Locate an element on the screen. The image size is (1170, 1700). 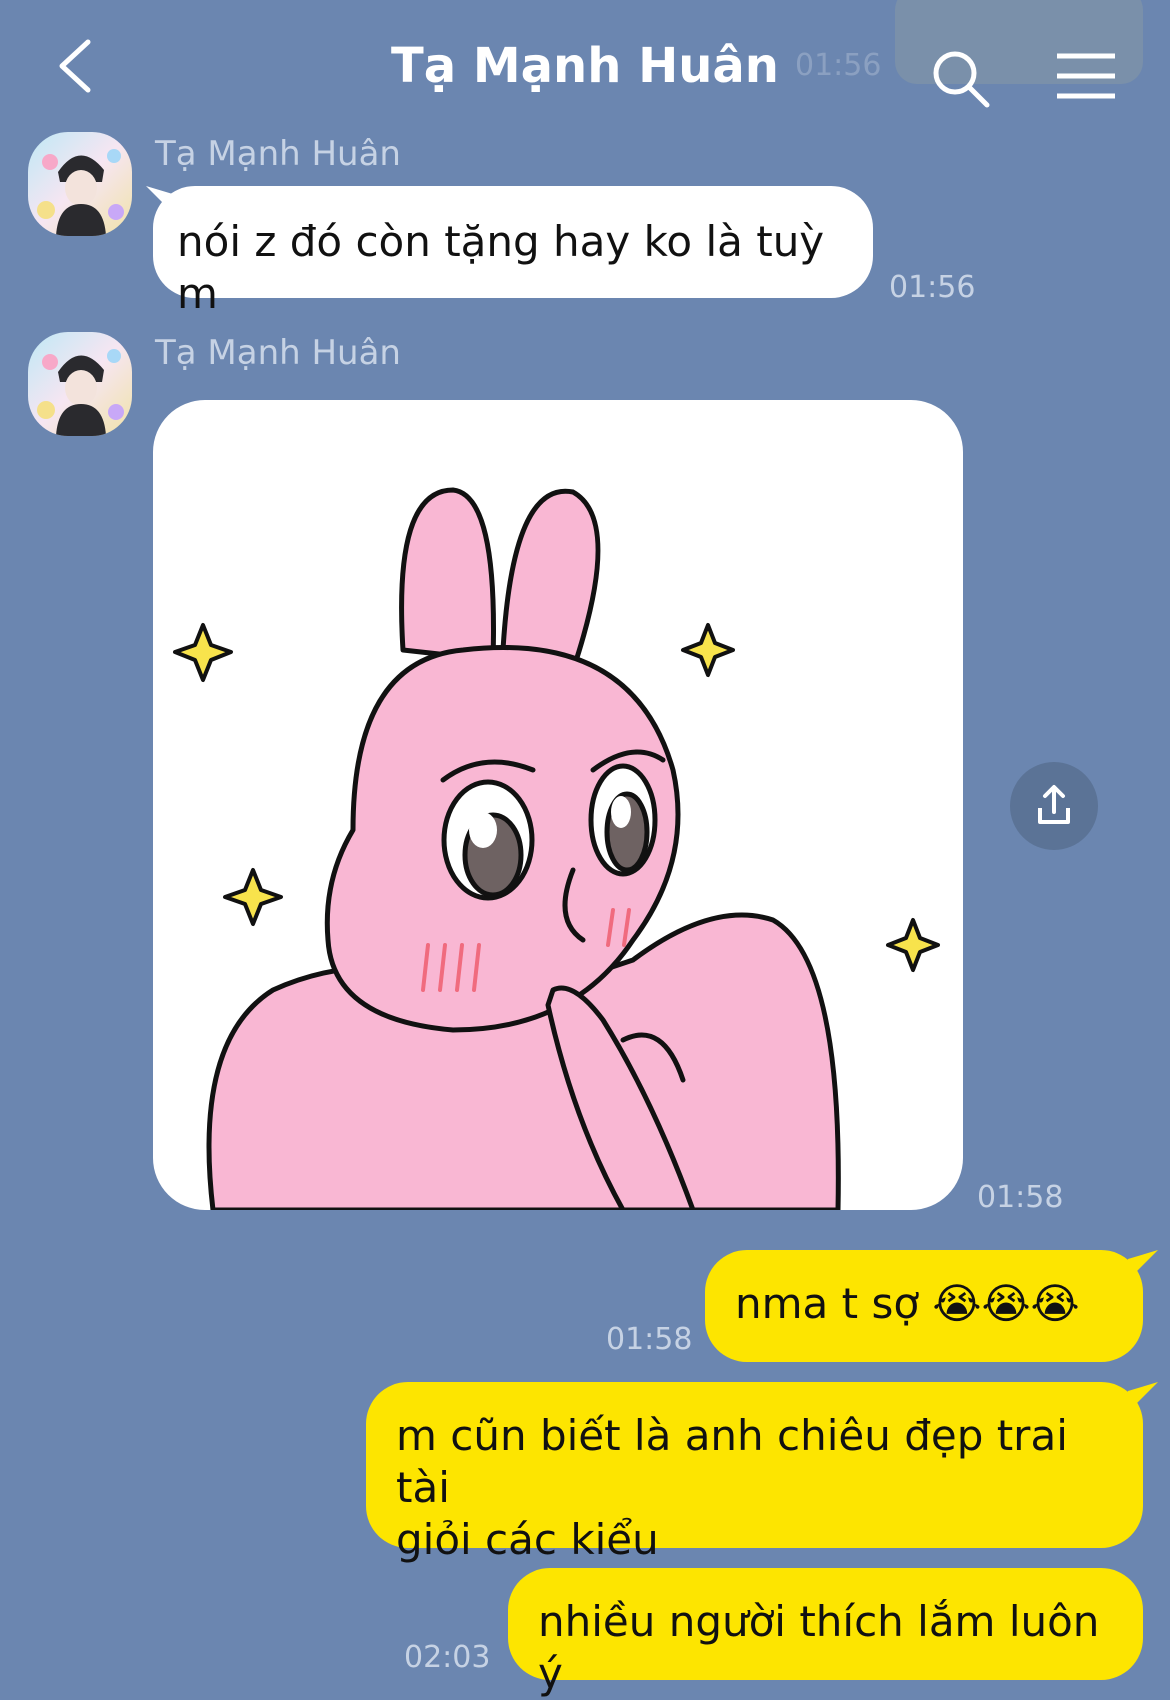
menu-icon is located at coordinates (1086, 76).